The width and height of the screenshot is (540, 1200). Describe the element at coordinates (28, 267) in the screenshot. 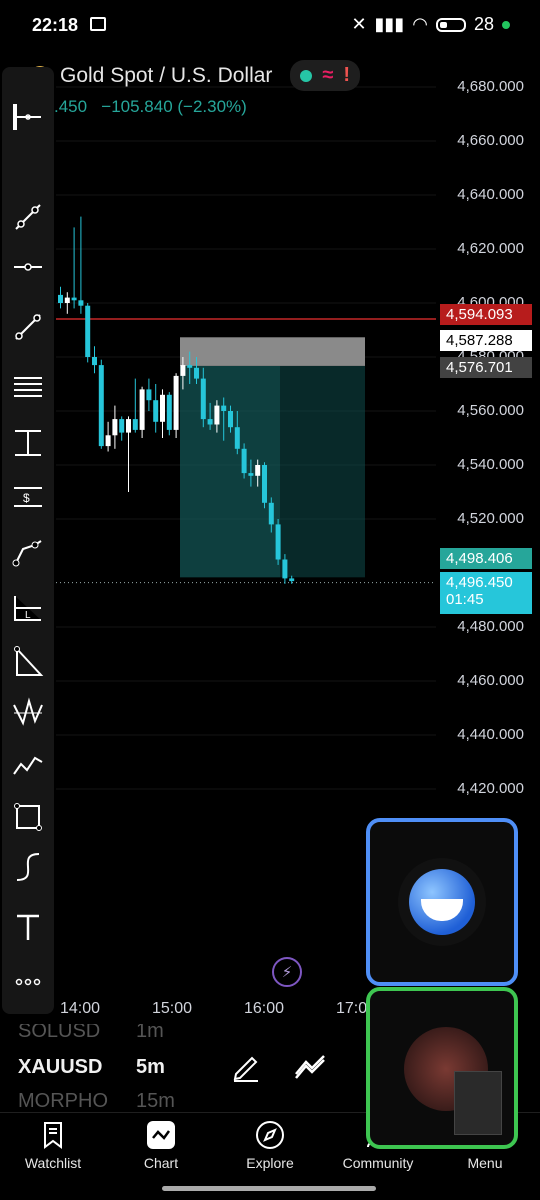

I see `horizontal-line-icon` at that location.